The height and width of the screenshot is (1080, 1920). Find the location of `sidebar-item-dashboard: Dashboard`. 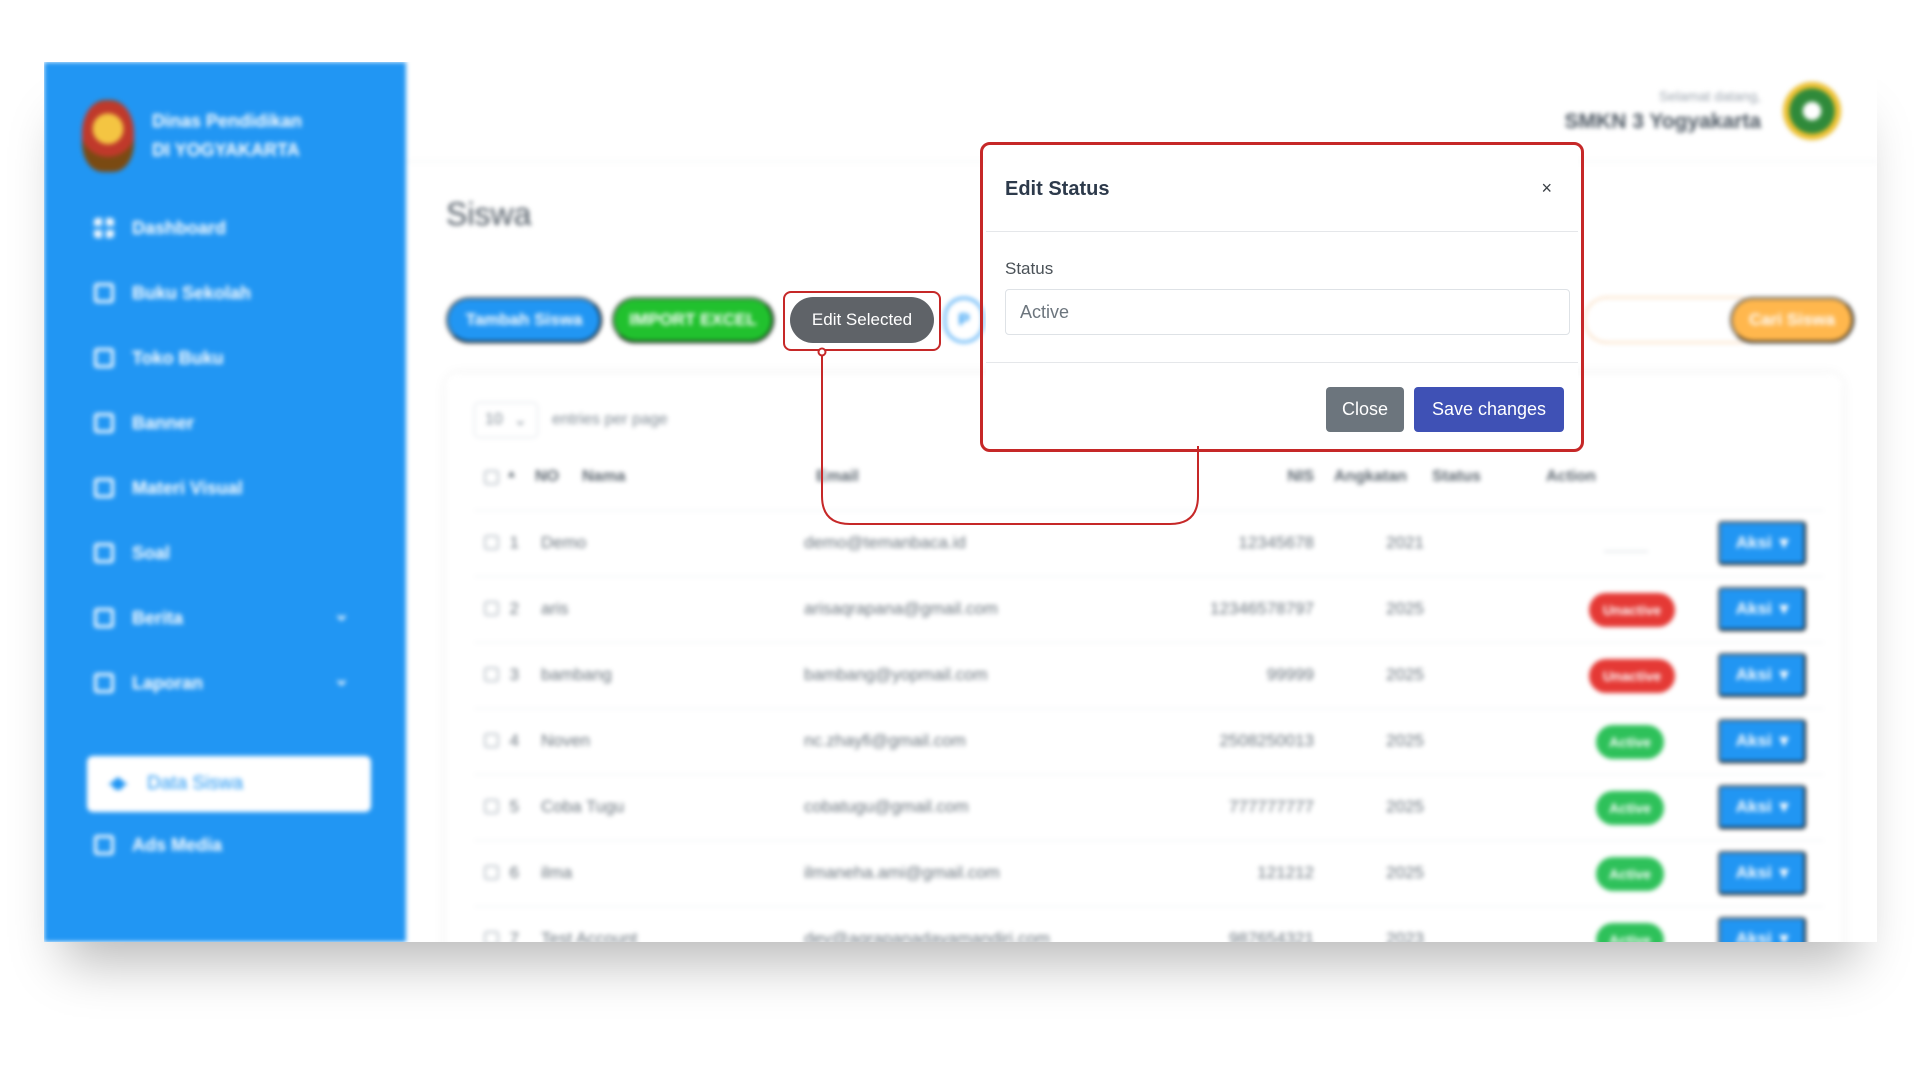

sidebar-item-dashboard: Dashboard is located at coordinates (160, 228).